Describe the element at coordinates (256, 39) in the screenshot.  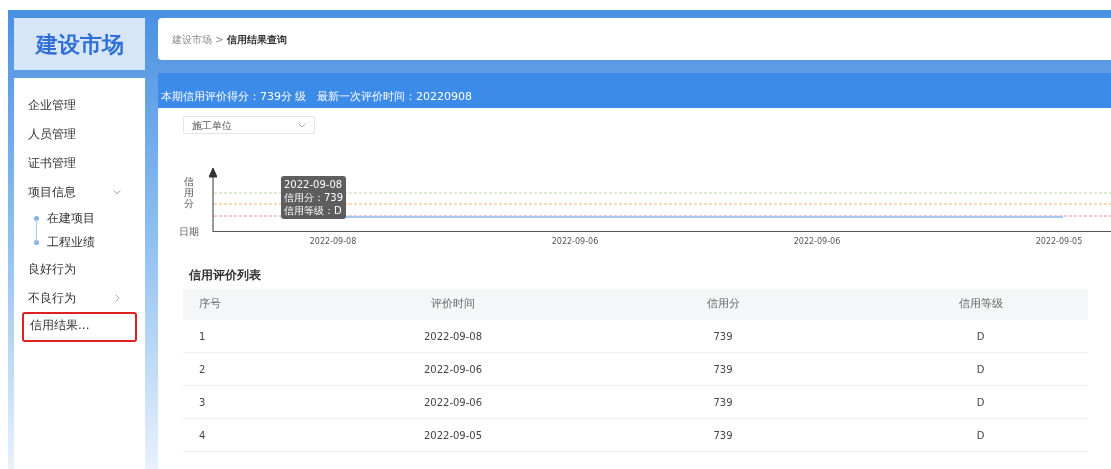
I see `breadcrumb-current: 信用结果查询` at that location.